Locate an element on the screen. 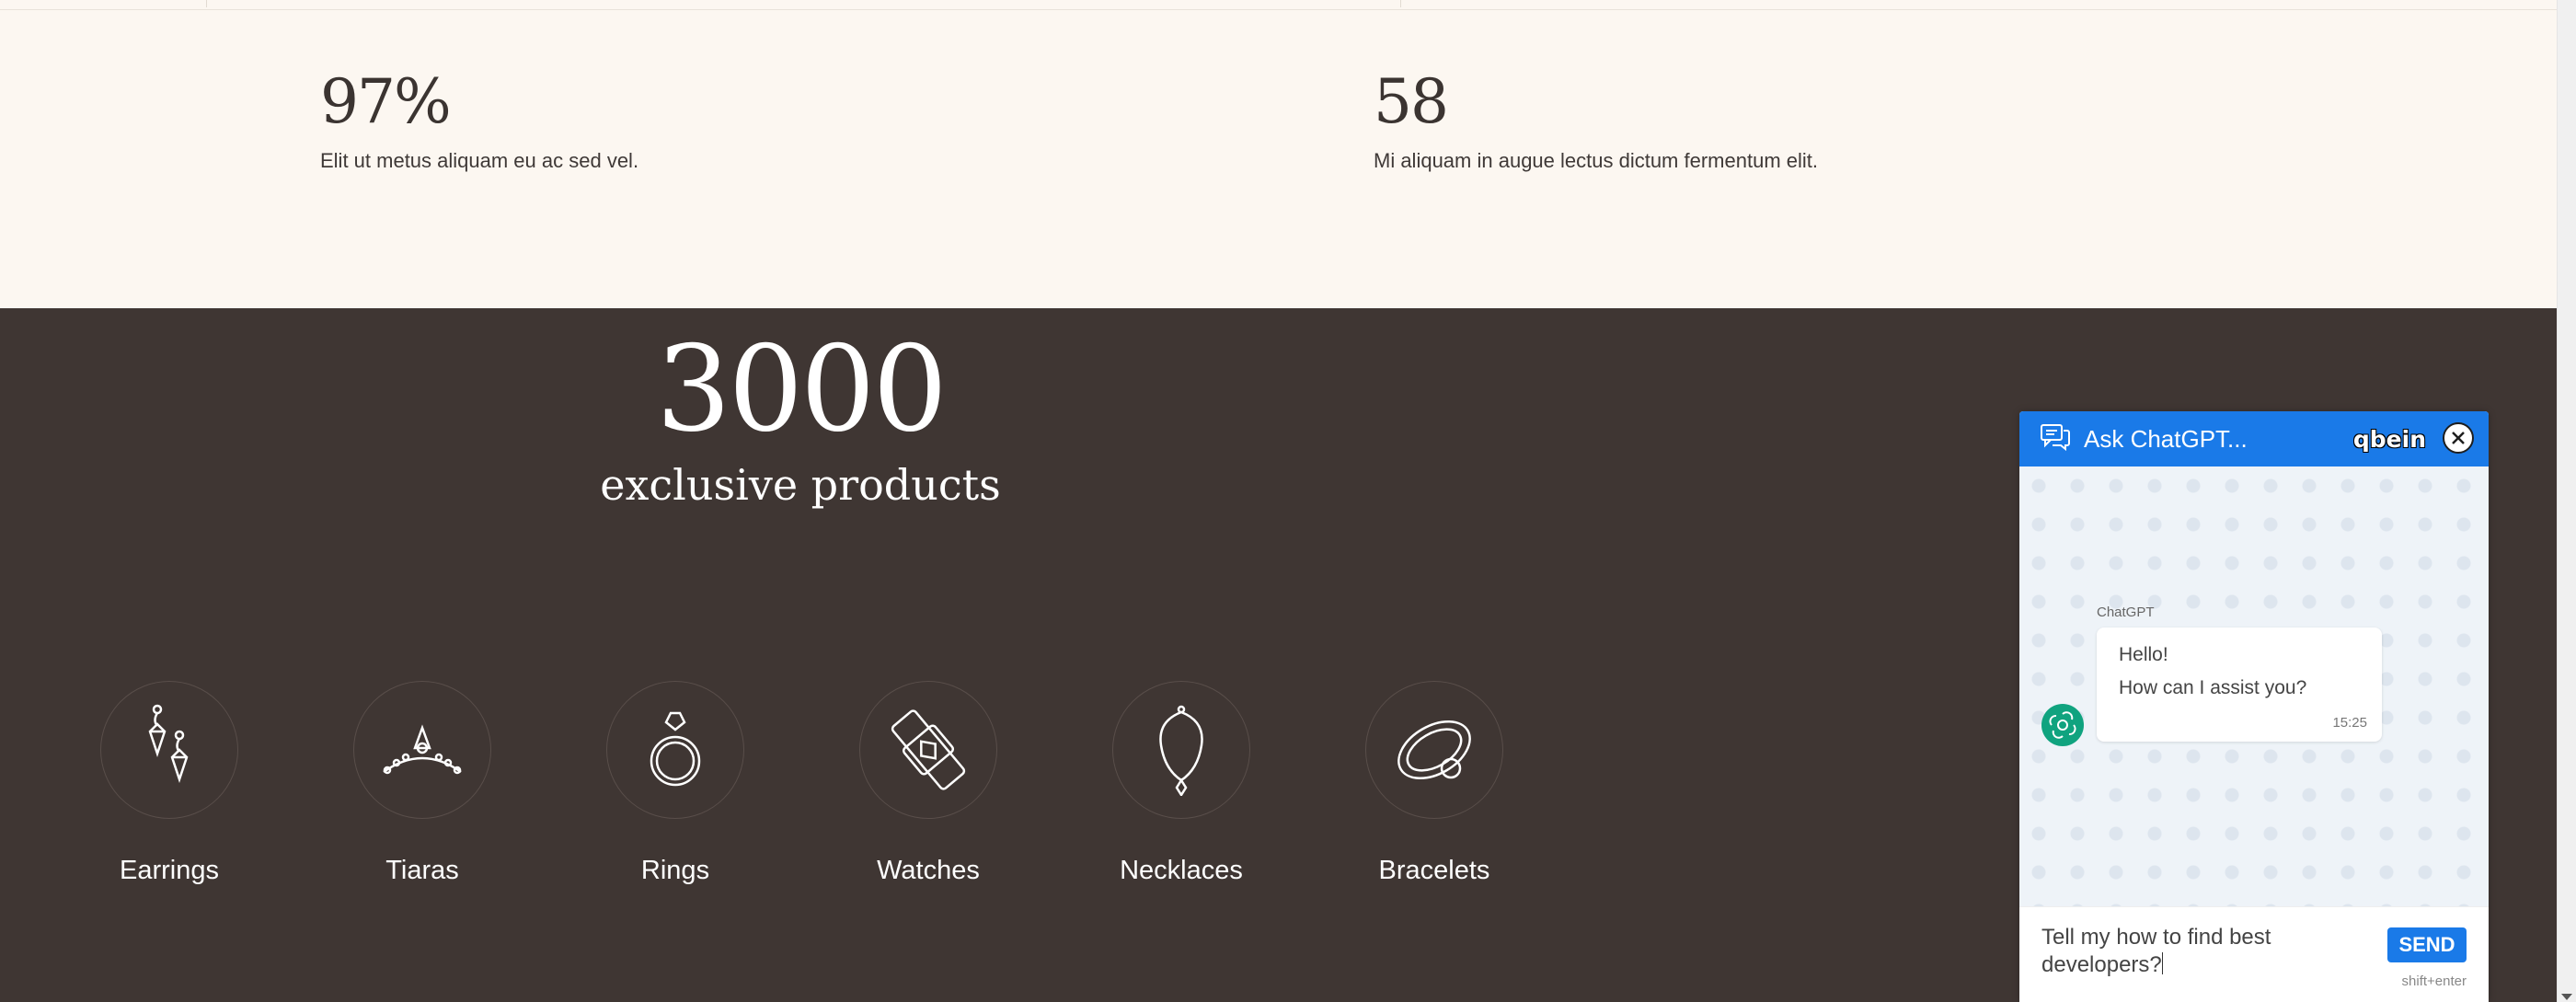 The image size is (2576, 1002). stat-block-1: 97% Elit ut metus aliquam eu ac sed vel. is located at coordinates (479, 122).